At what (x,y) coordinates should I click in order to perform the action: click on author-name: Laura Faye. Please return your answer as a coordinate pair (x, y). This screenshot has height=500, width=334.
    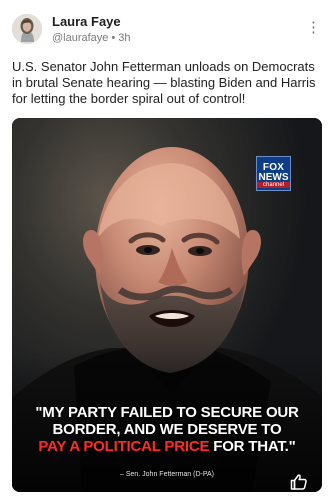
    Looking at the image, I should click on (86, 21).